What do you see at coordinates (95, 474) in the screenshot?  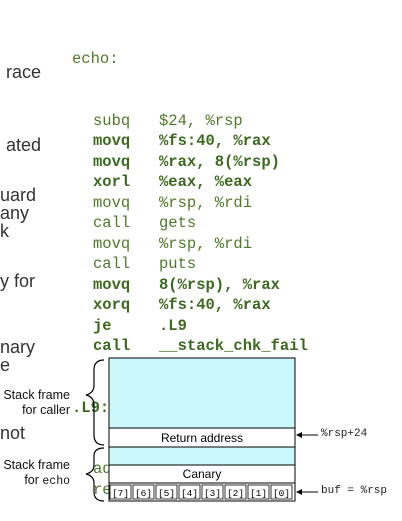 I see `echo-brace` at bounding box center [95, 474].